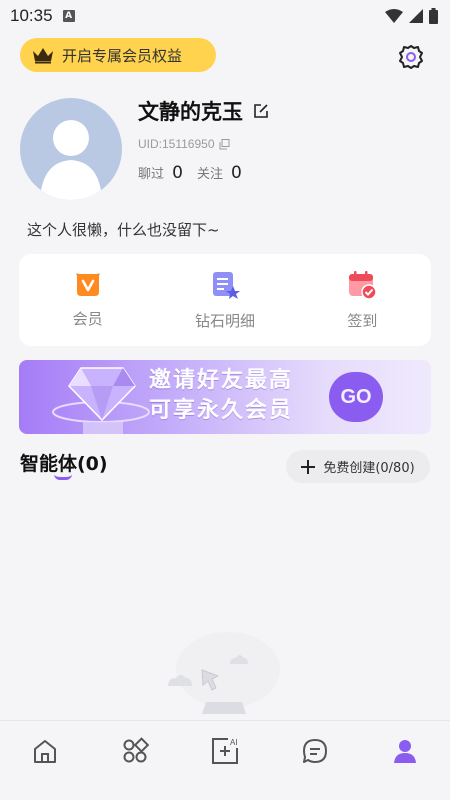 The width and height of the screenshot is (450, 800). What do you see at coordinates (236, 173) in the screenshot?
I see `follow-count: 0` at bounding box center [236, 173].